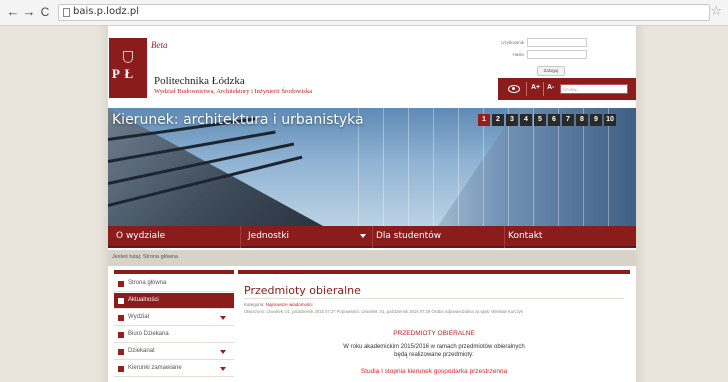  Describe the element at coordinates (302, 290) in the screenshot. I see `article-title: Przedmioty obieralne` at that location.